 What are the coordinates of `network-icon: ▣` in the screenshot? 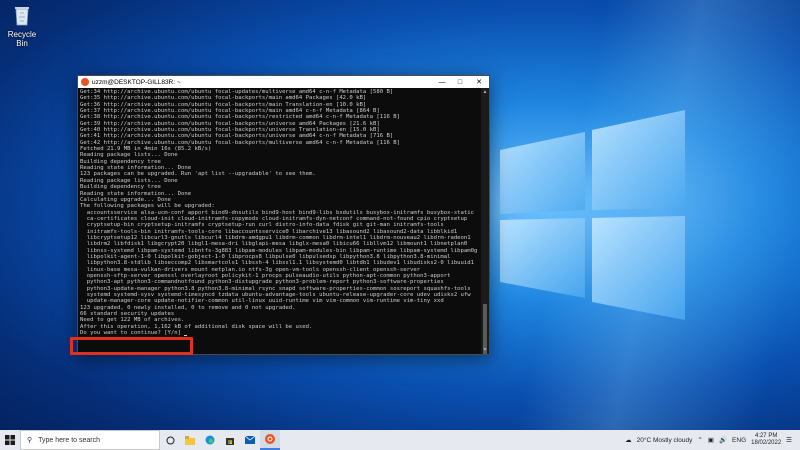 It's located at (711, 440).